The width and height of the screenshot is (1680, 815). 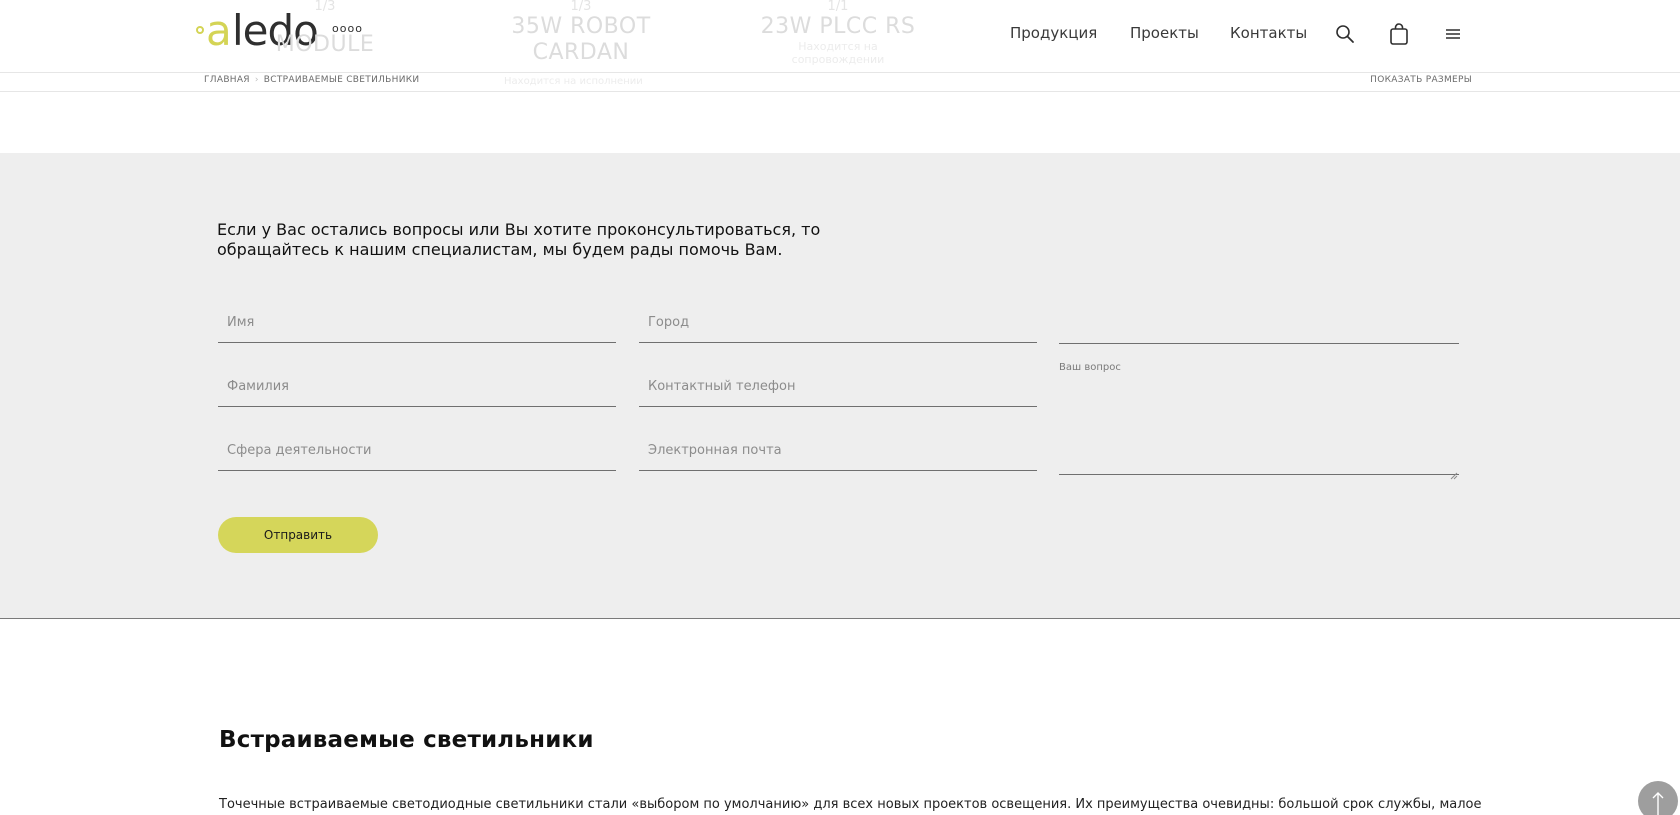 I want to click on nav-projects: Проекты, so click(x=1164, y=33).